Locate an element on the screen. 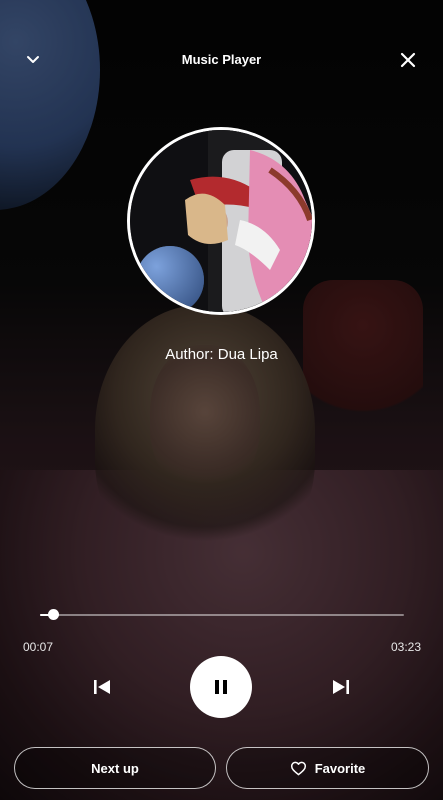 The image size is (443, 800). seek-bar is located at coordinates (222, 614).